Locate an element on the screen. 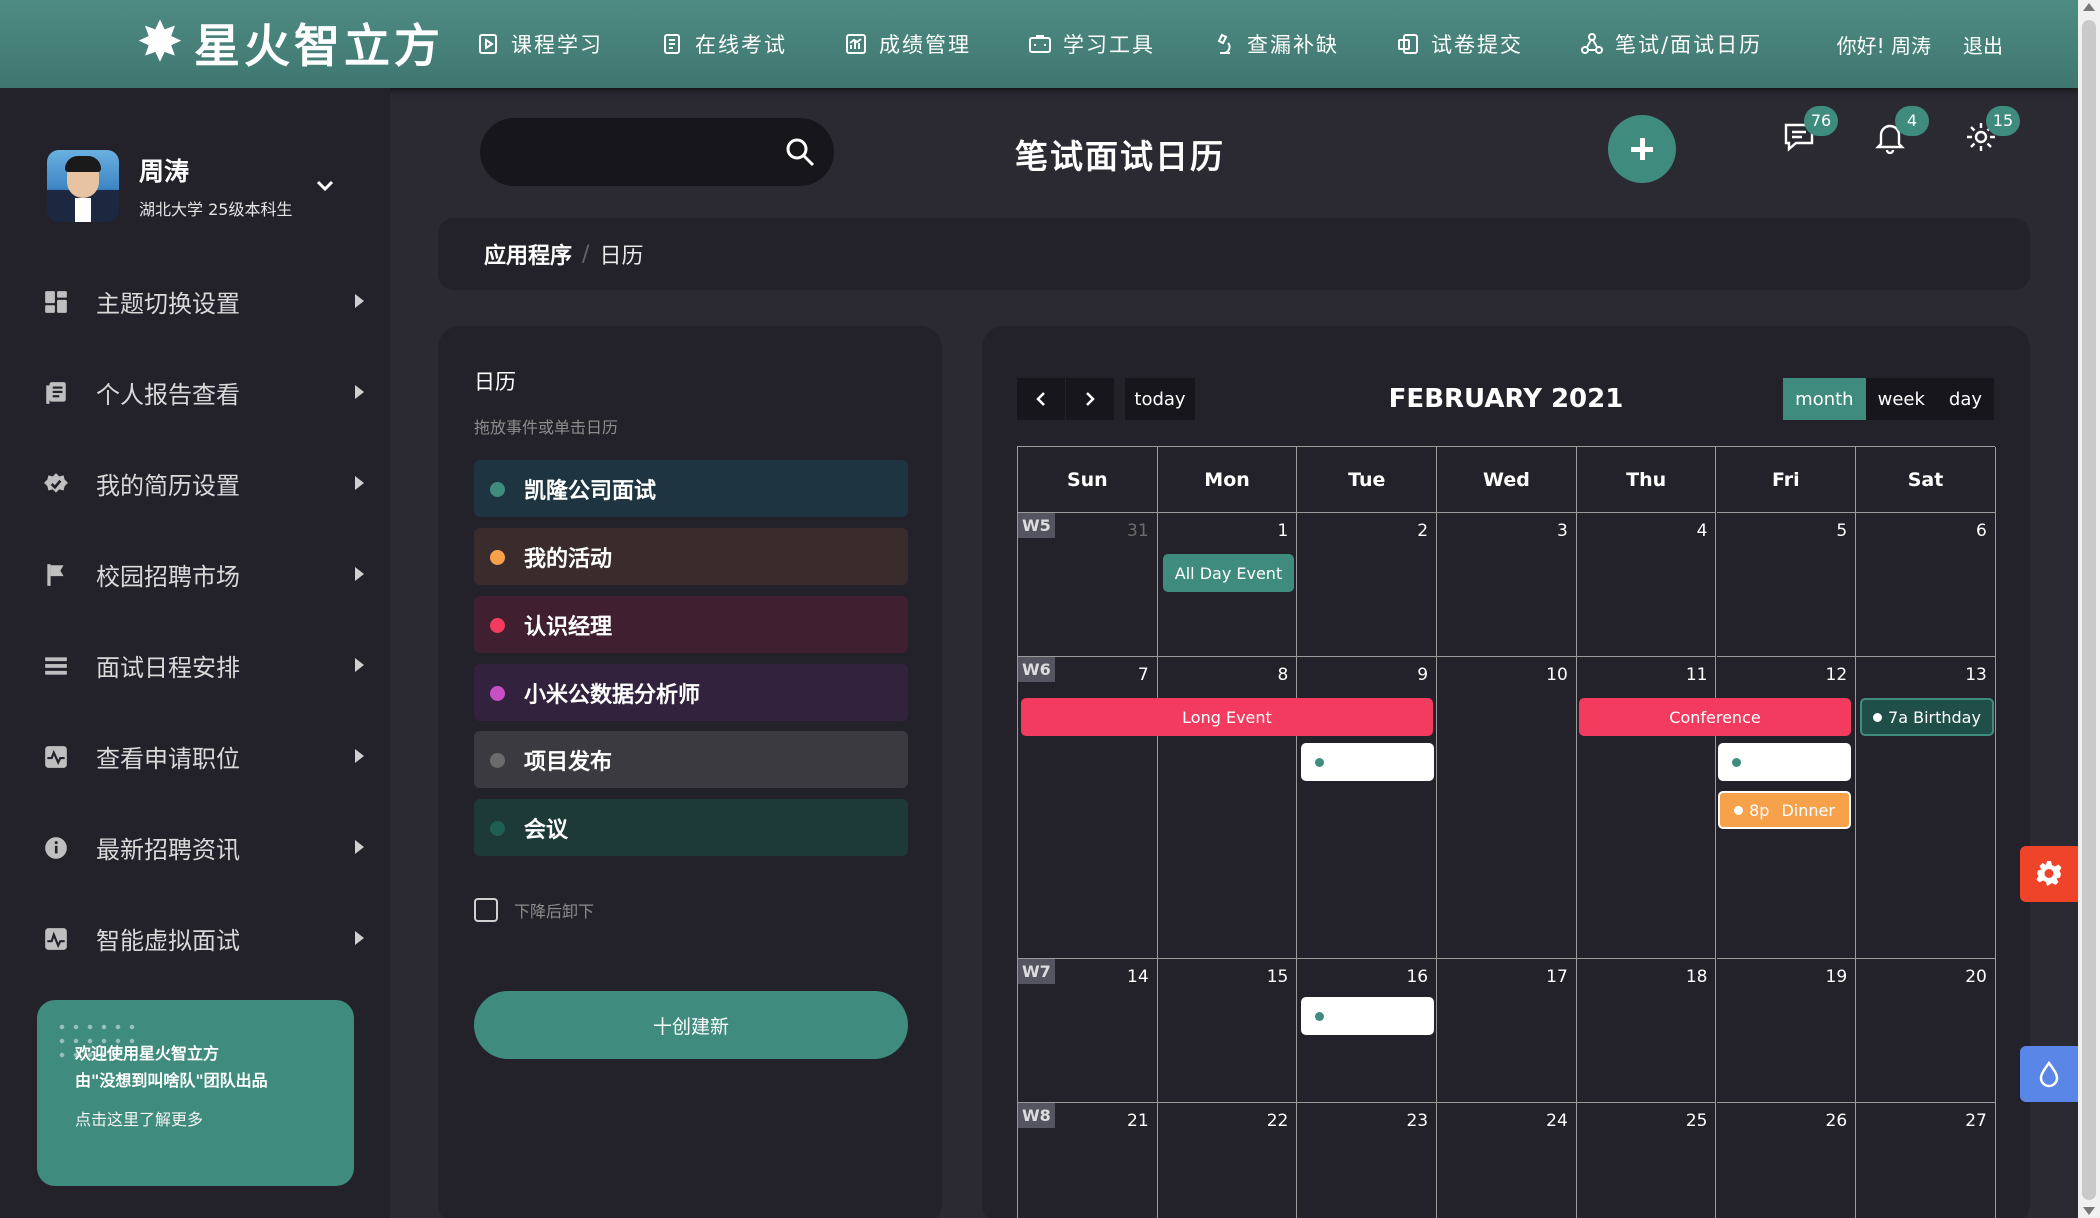 The height and width of the screenshot is (1218, 2100). day-cell: 10 is located at coordinates (1507, 808).